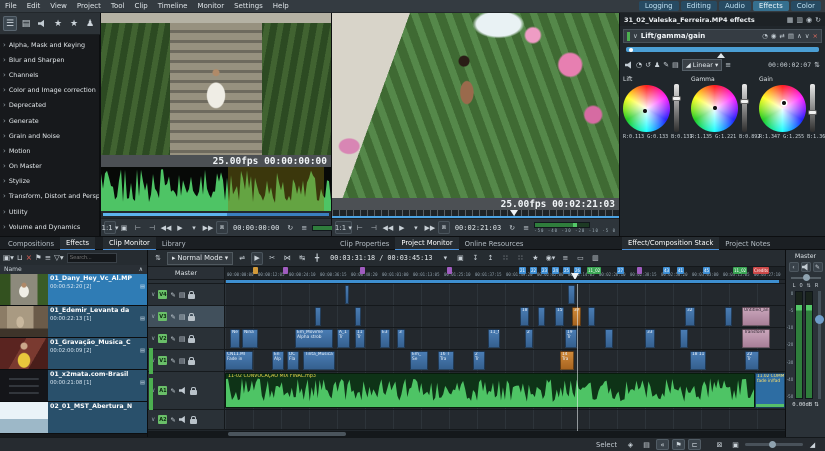 Image resolution: width=825 pixels, height=451 pixels. I want to click on wheel-cursor, so click(714, 108).